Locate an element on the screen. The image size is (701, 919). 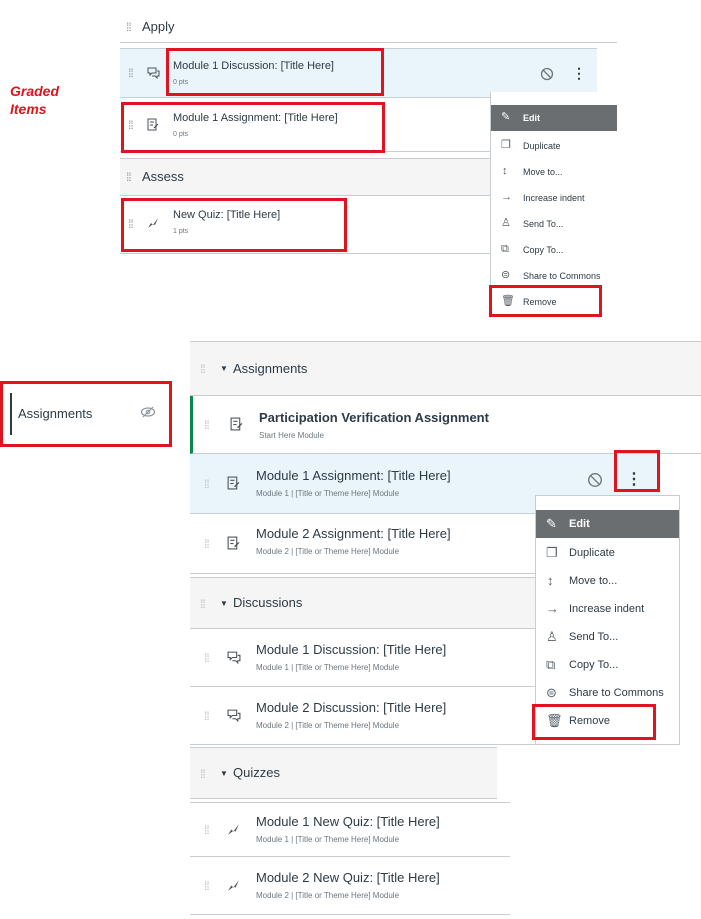
group-header-label: Discussions is located at coordinates (268, 602).